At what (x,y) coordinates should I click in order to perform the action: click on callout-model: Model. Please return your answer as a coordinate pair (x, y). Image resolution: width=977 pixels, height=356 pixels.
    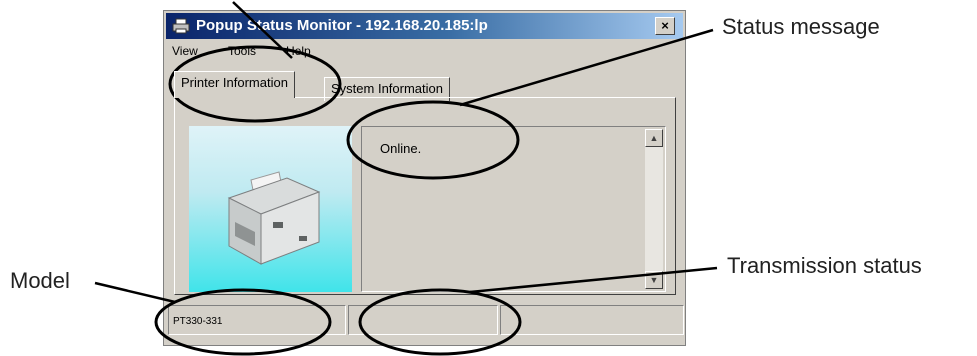
    Looking at the image, I should click on (40, 280).